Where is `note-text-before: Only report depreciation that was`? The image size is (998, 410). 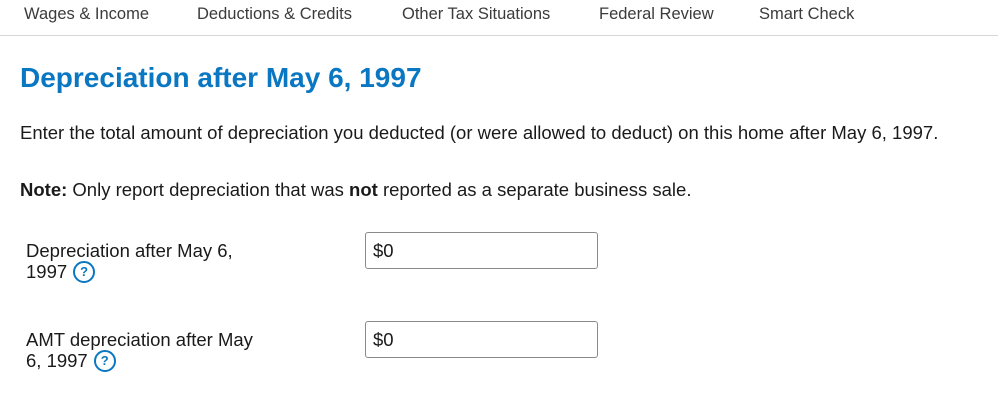 note-text-before: Only report depreciation that was is located at coordinates (208, 189).